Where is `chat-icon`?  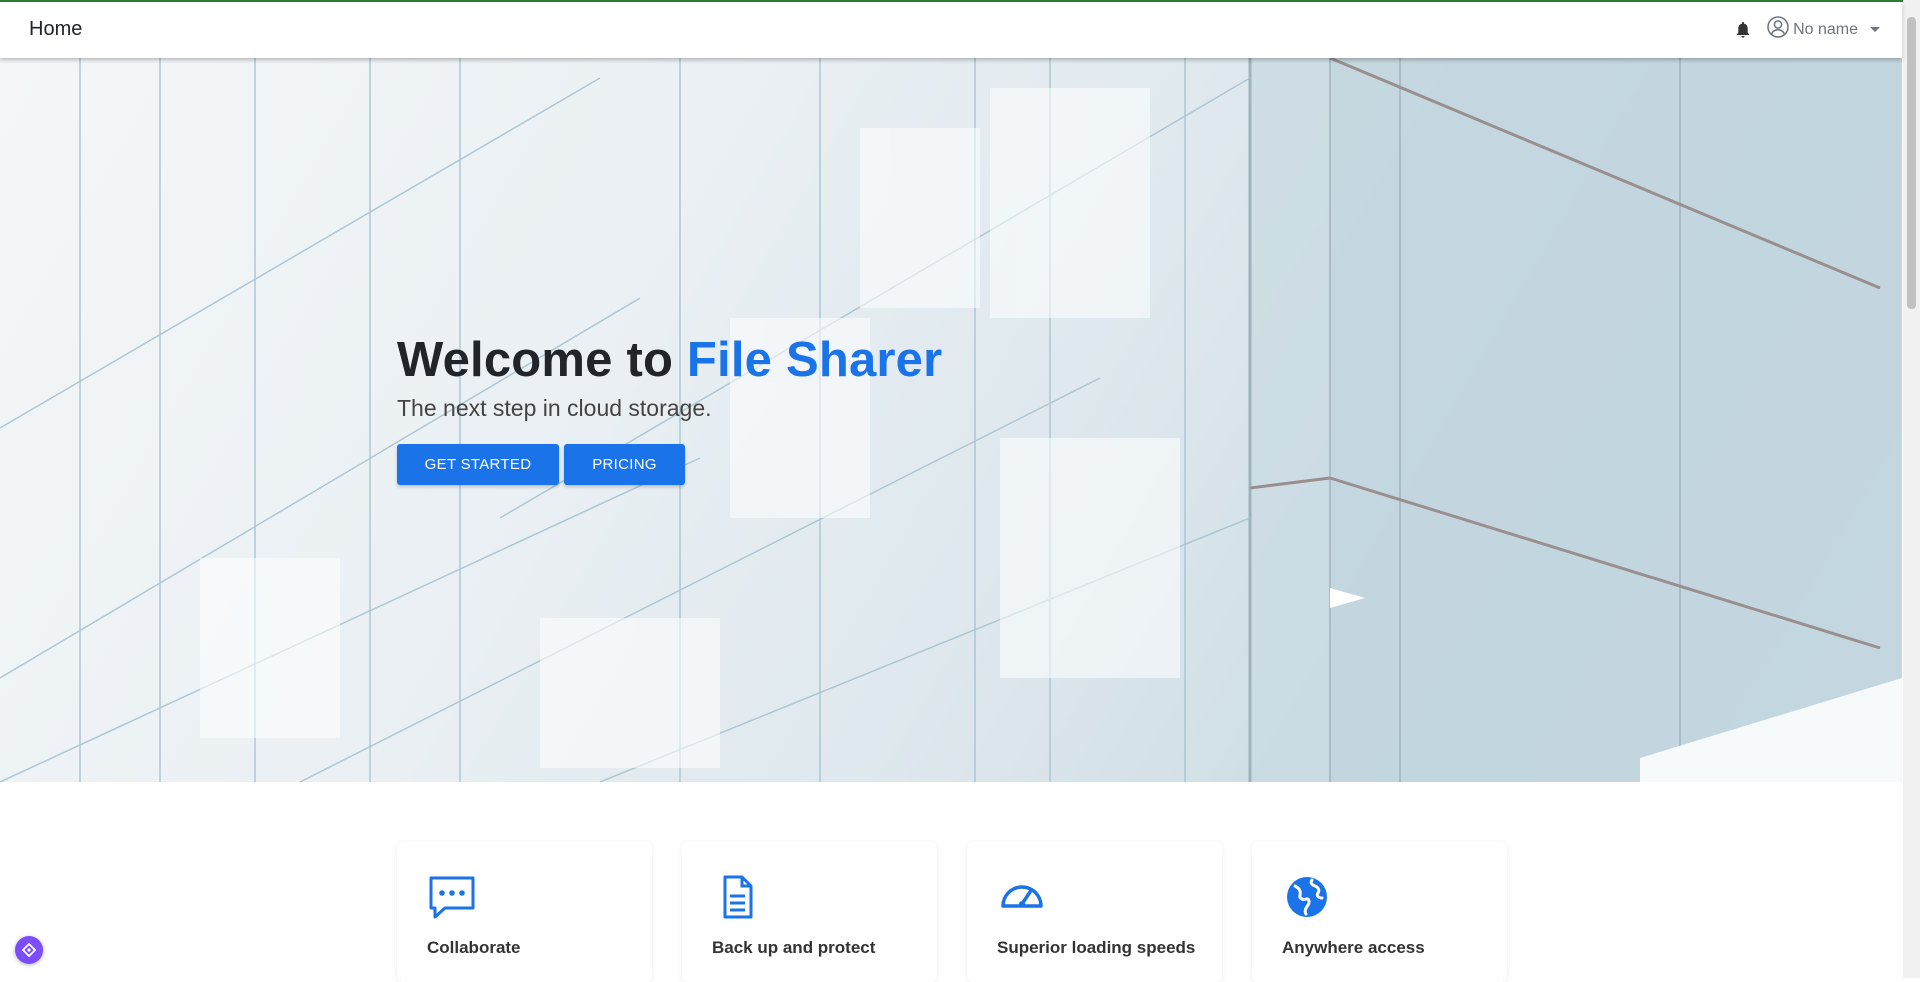
chat-icon is located at coordinates (452, 897).